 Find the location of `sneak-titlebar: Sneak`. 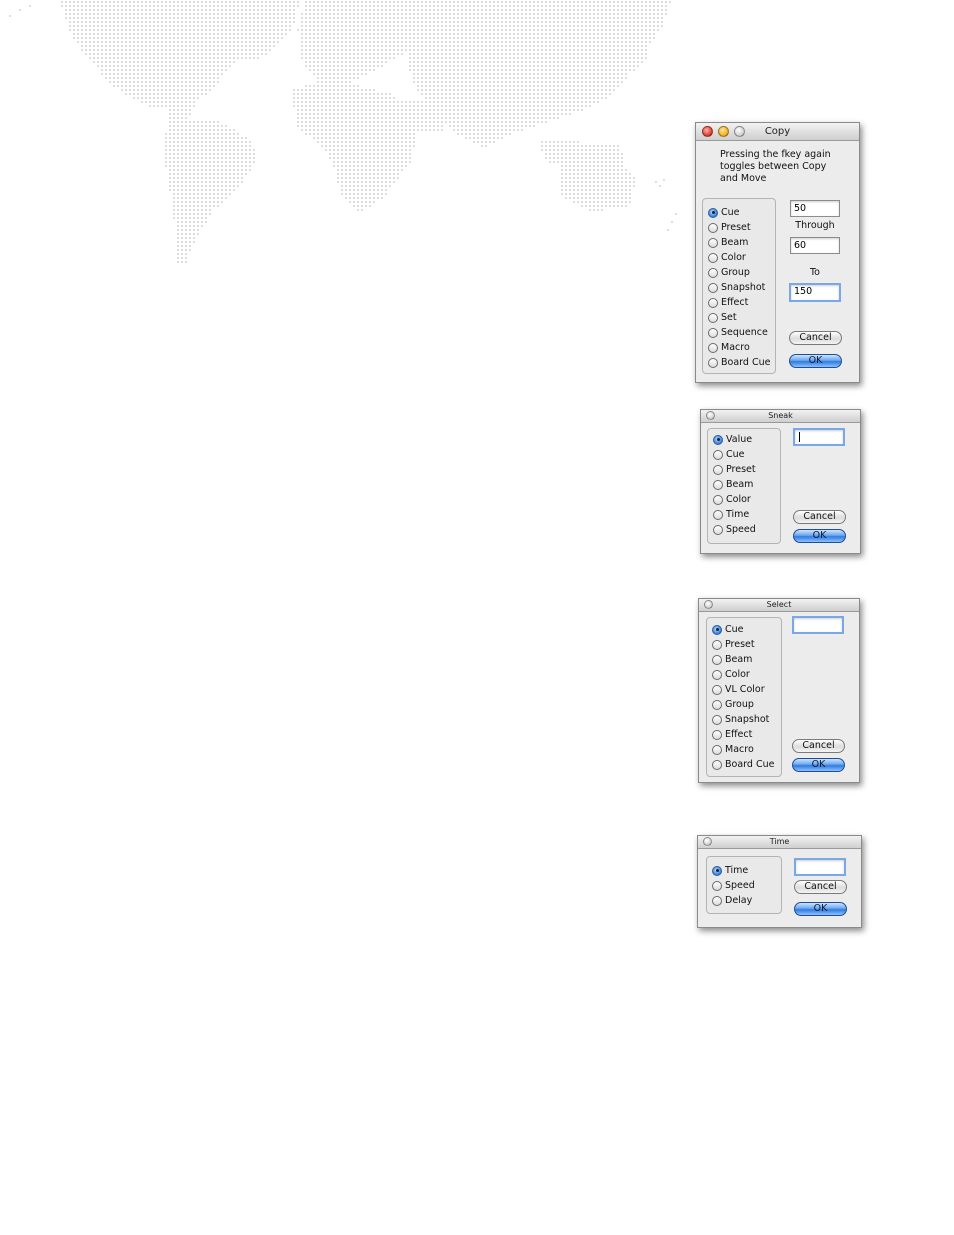

sneak-titlebar: Sneak is located at coordinates (780, 416).